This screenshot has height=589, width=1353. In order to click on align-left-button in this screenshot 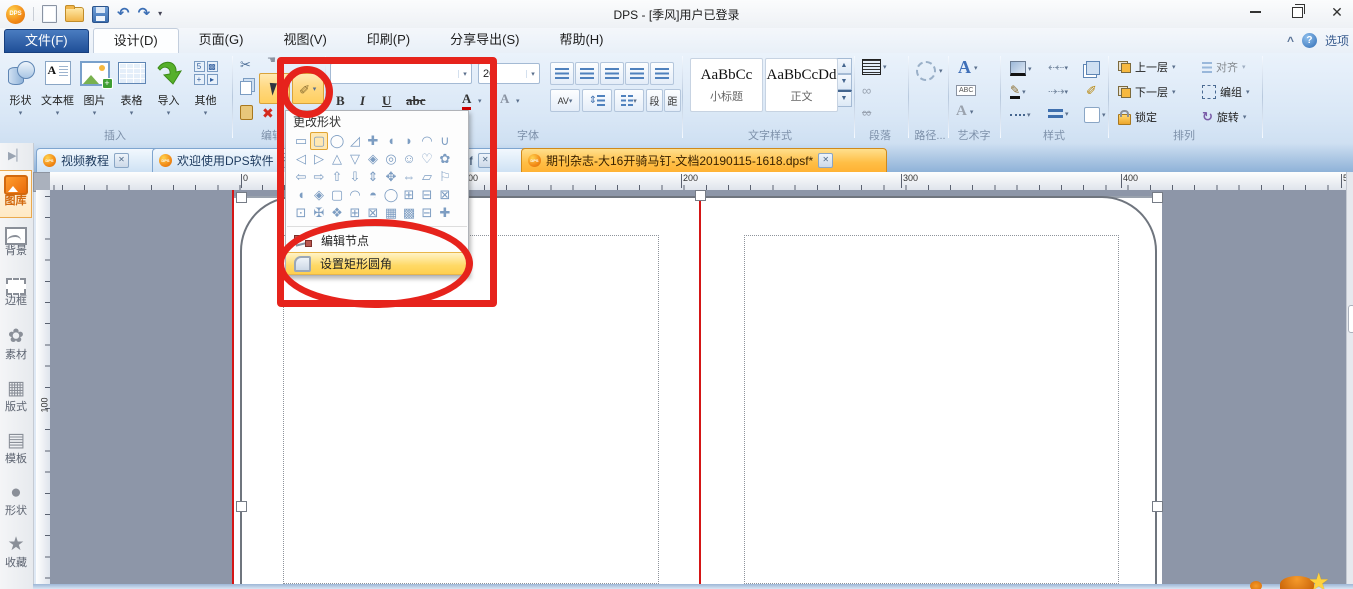, I will do `click(562, 73)`.